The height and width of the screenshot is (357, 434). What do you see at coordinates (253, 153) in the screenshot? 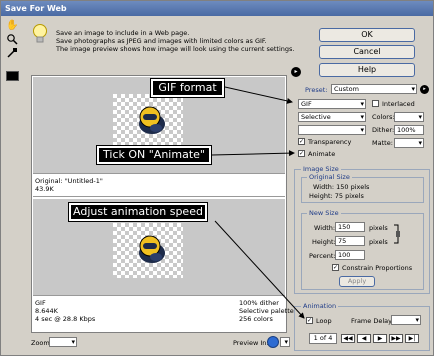
I see `arrow-to-animate` at bounding box center [253, 153].